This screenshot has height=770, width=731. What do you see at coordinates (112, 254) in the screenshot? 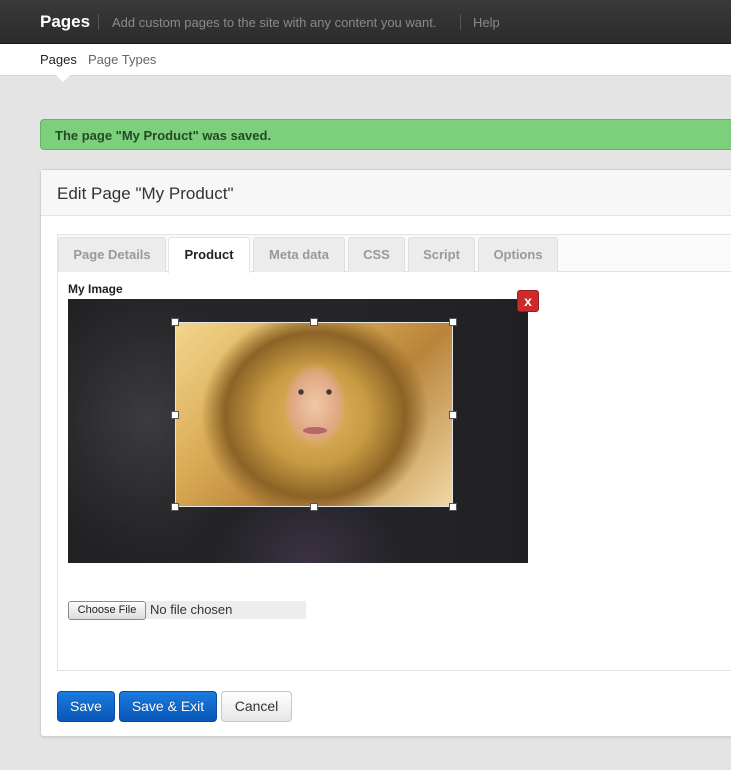
I see `tab-page-details: Page Details` at bounding box center [112, 254].